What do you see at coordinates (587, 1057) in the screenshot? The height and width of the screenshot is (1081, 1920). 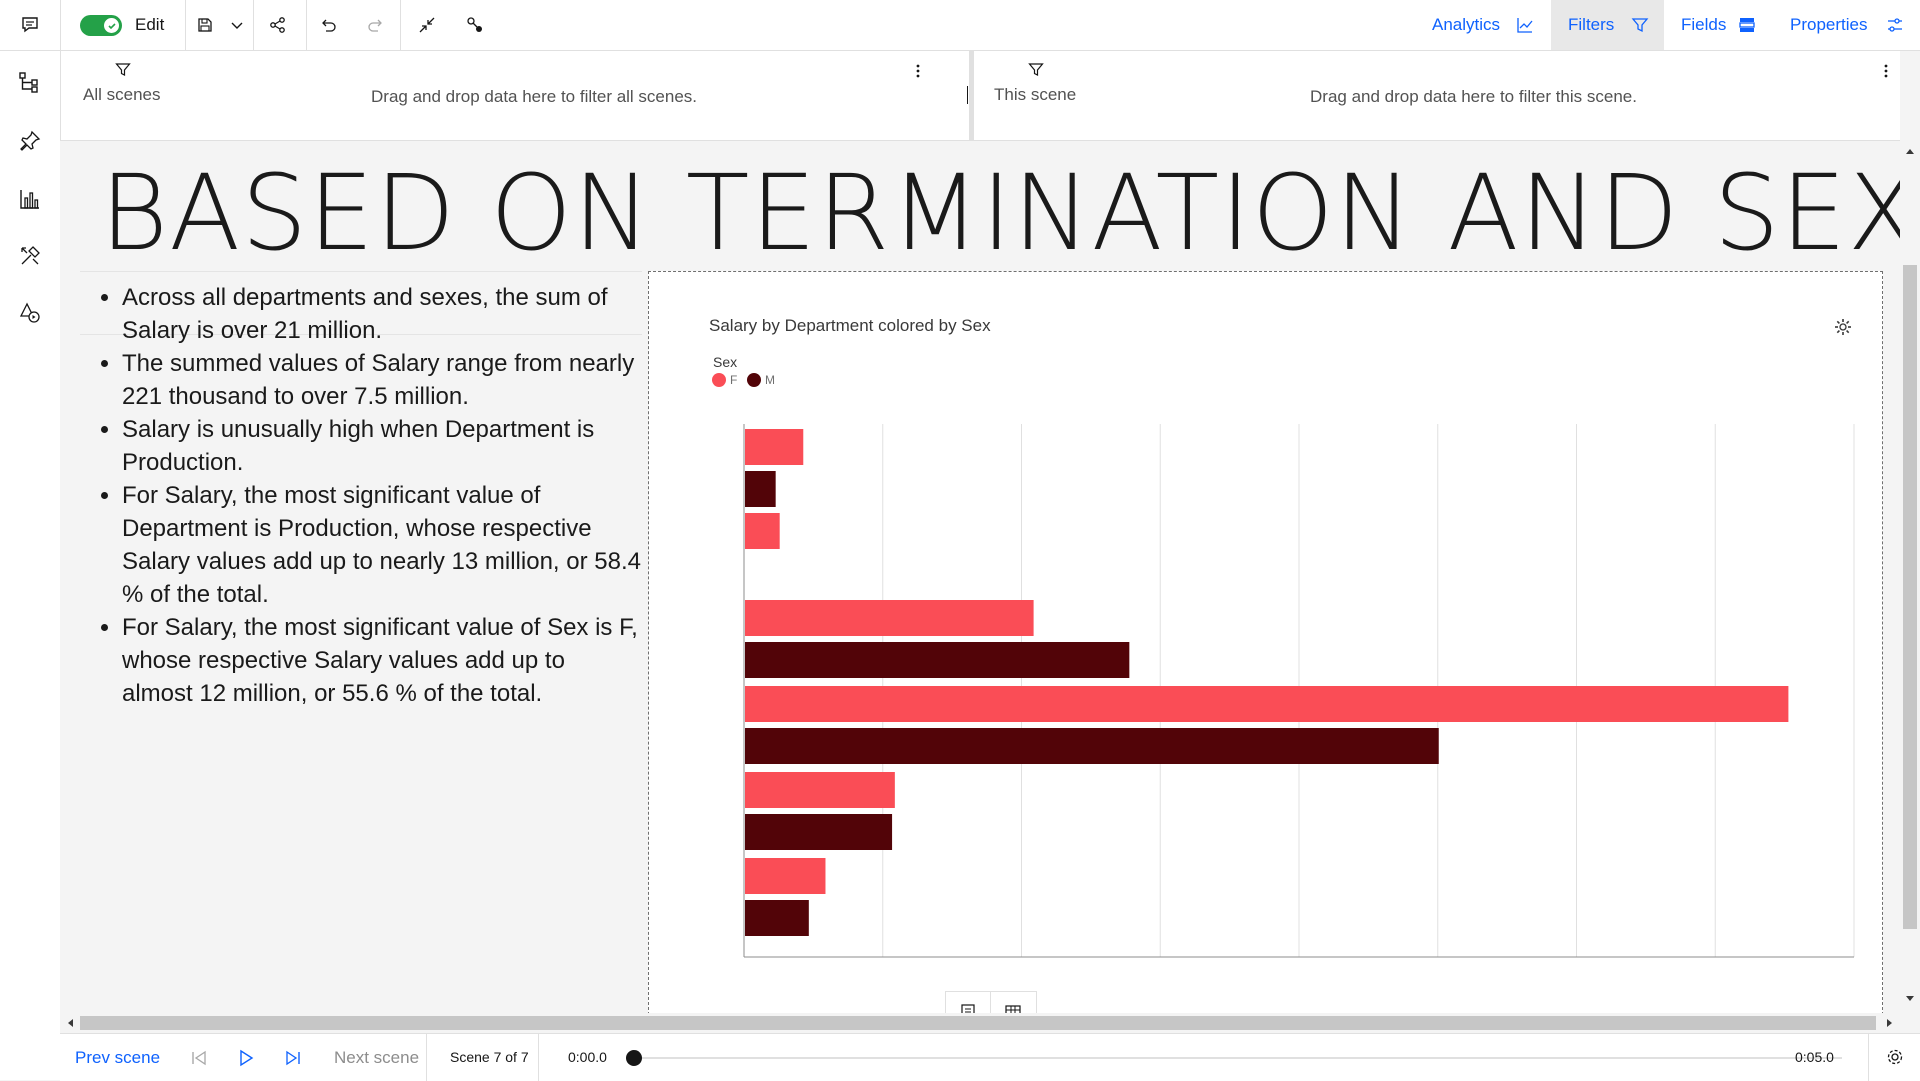 I see `time-start: 0:00.0` at bounding box center [587, 1057].